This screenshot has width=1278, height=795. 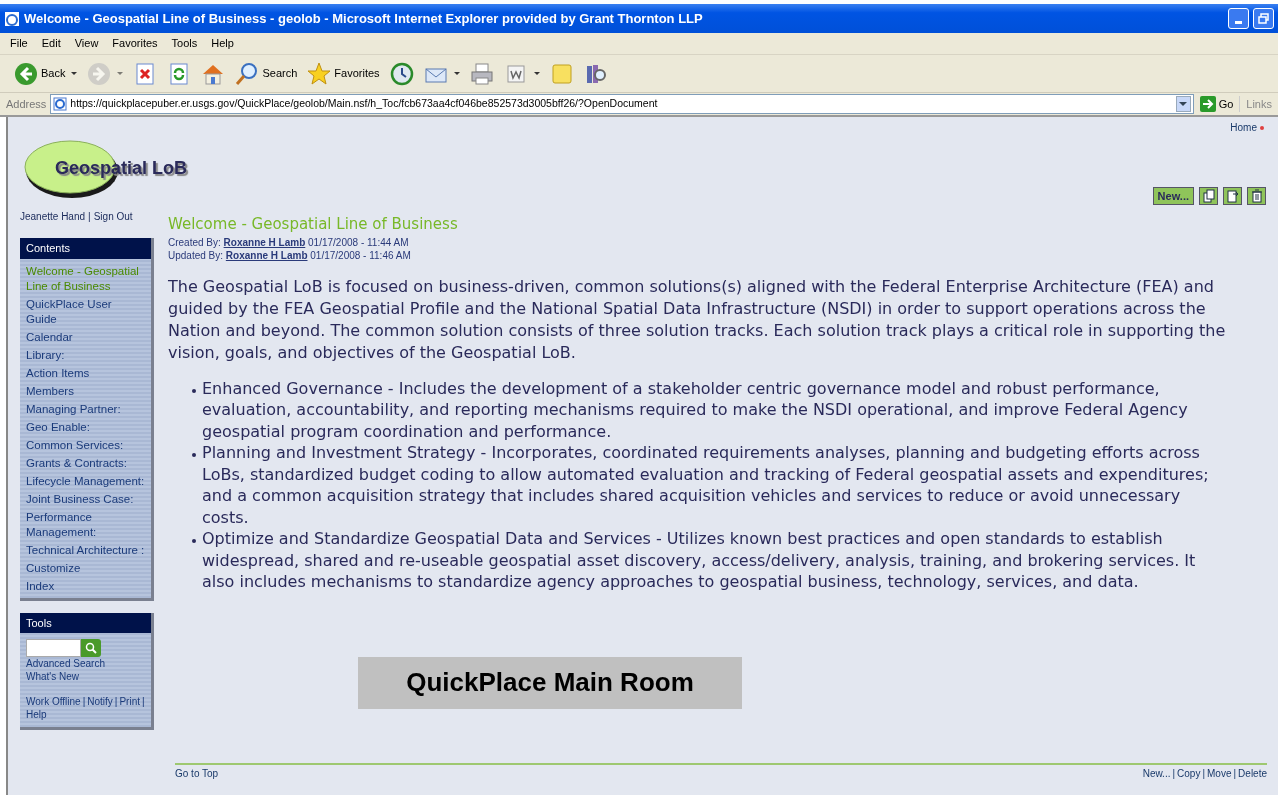 What do you see at coordinates (85, 427) in the screenshot?
I see `contents-item: Geo Enable:` at bounding box center [85, 427].